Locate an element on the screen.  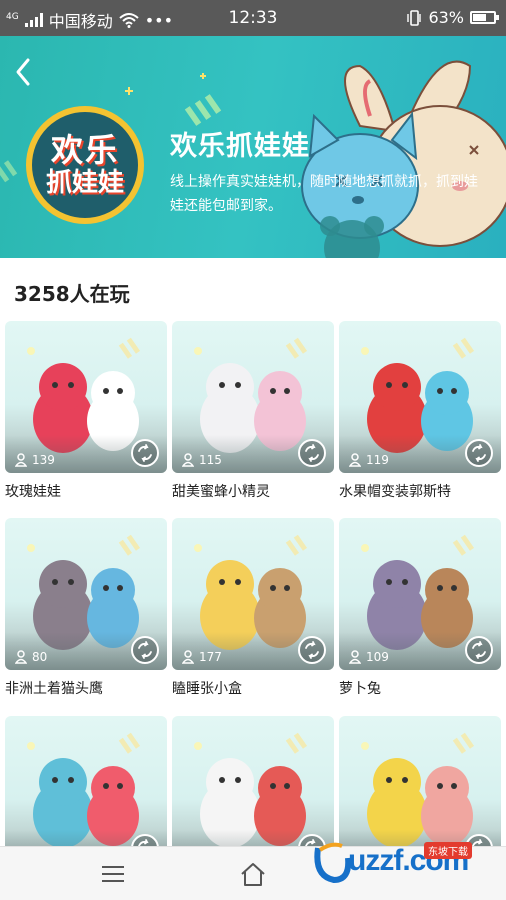
doll-name: 萝卜兔 is located at coordinates (360, 689).